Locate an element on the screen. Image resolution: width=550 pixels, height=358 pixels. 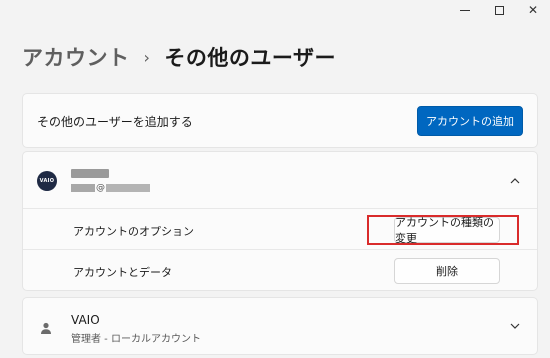
account-data-row: アカウントとデータ 削除 is located at coordinates (280, 269).